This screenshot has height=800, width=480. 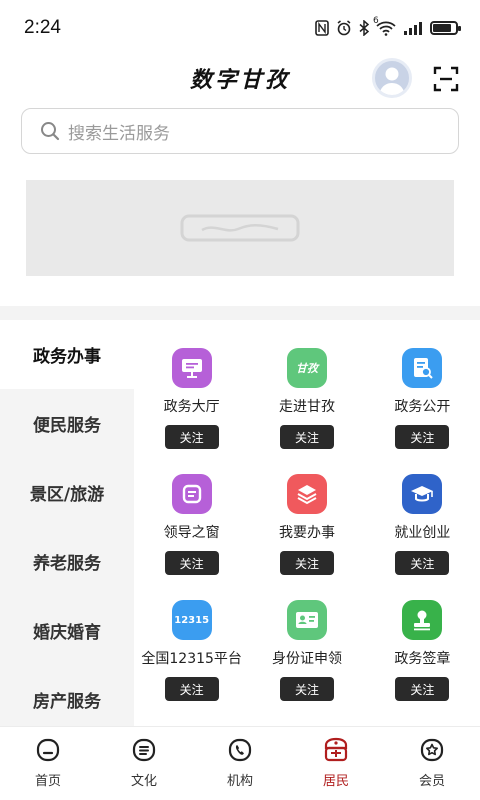 I want to click on search-placeholder: 搜索生活服务, so click(x=119, y=133).